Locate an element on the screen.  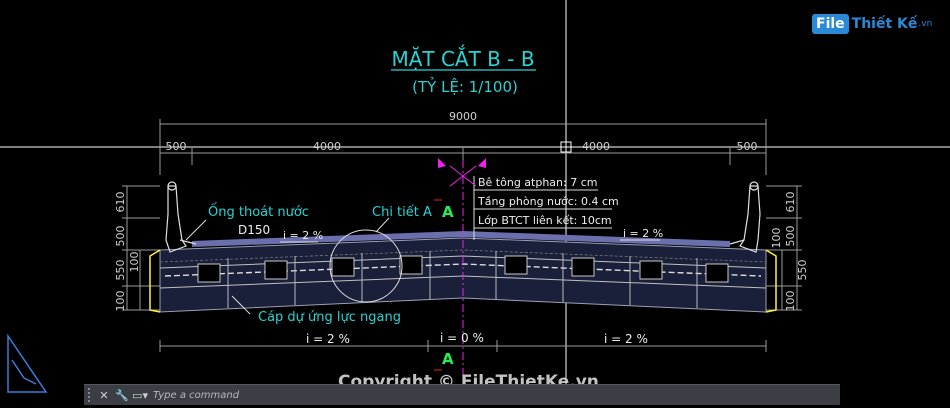
layer-rc: Lớp BTCT liên kết: 10cm is located at coordinates (545, 220).